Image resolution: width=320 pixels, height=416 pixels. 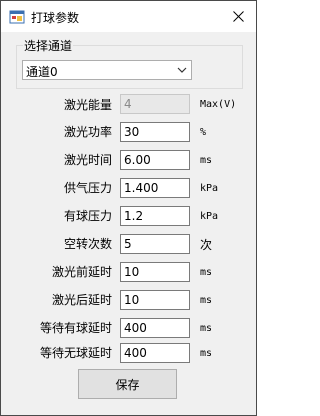 What do you see at coordinates (209, 188) in the screenshot?
I see `gas-pressure-unit: kPa` at bounding box center [209, 188].